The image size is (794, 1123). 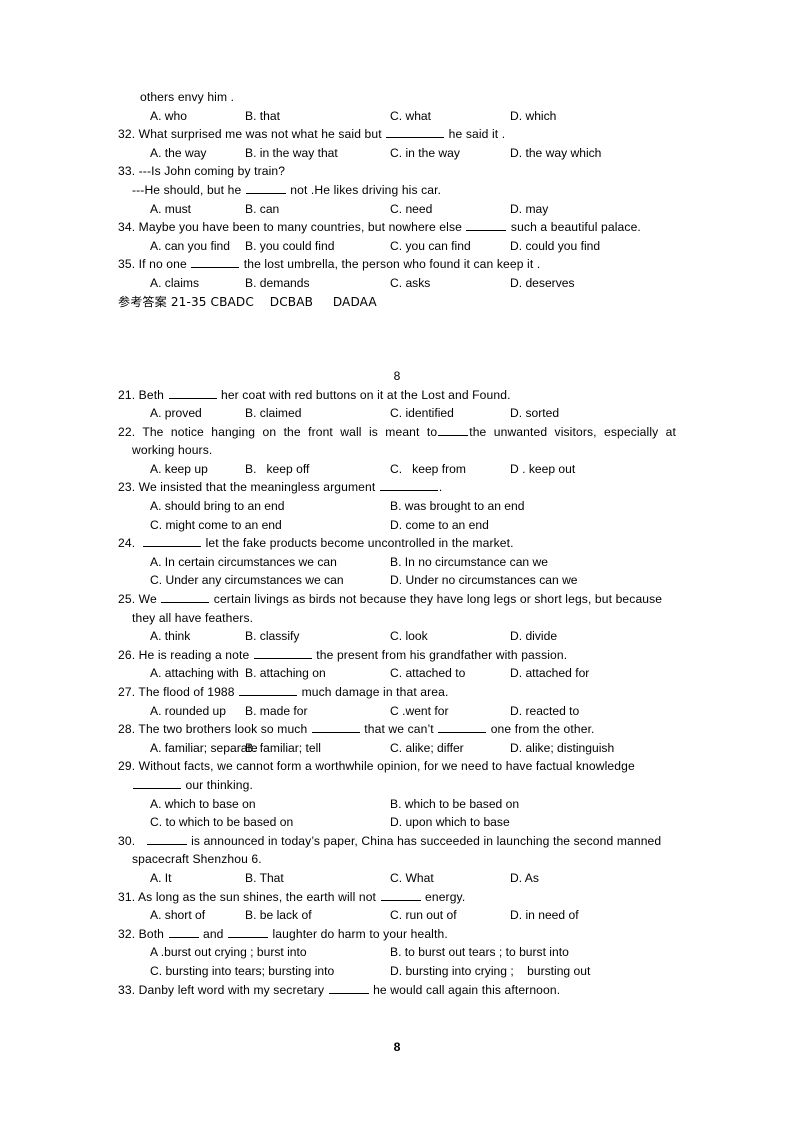 I want to click on option-a: A. attaching with, so click(x=194, y=673).